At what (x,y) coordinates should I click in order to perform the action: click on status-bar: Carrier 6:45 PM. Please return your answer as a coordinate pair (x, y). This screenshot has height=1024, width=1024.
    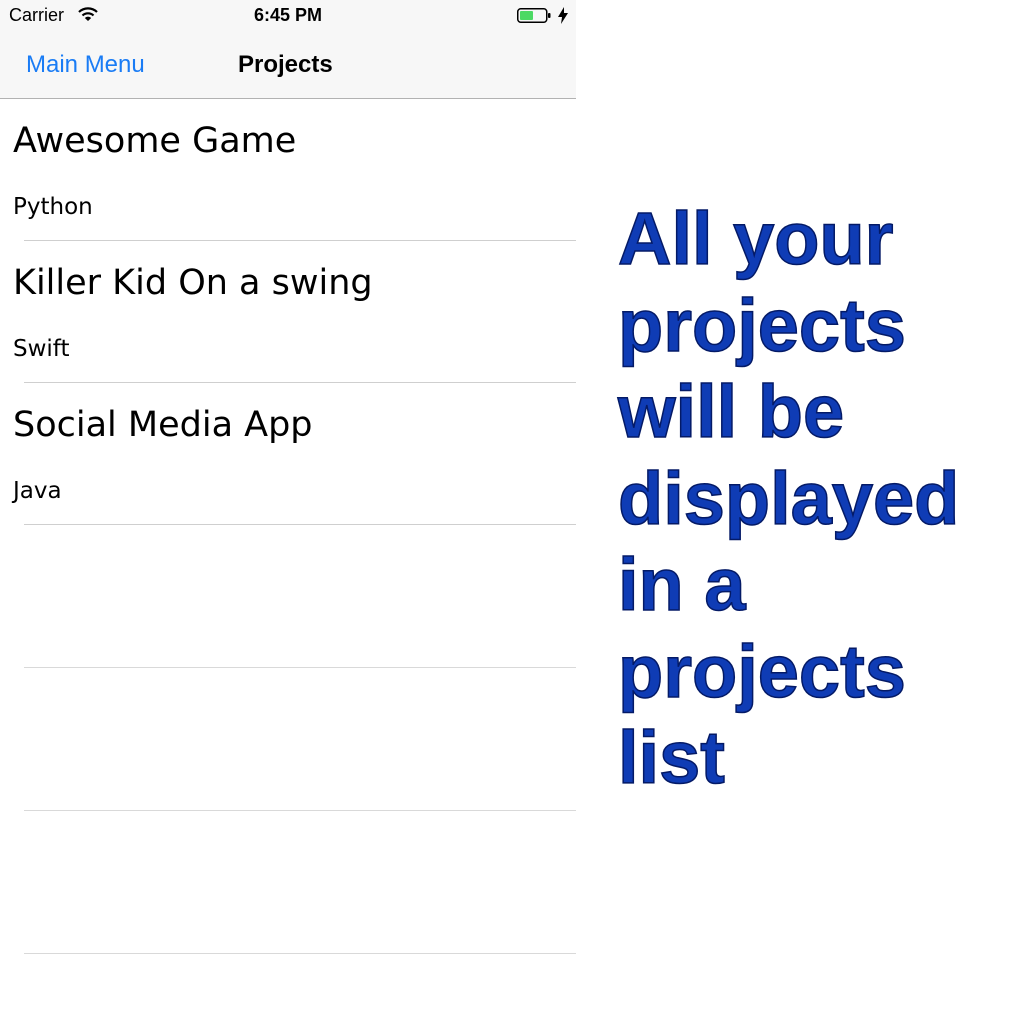
    Looking at the image, I should click on (288, 16).